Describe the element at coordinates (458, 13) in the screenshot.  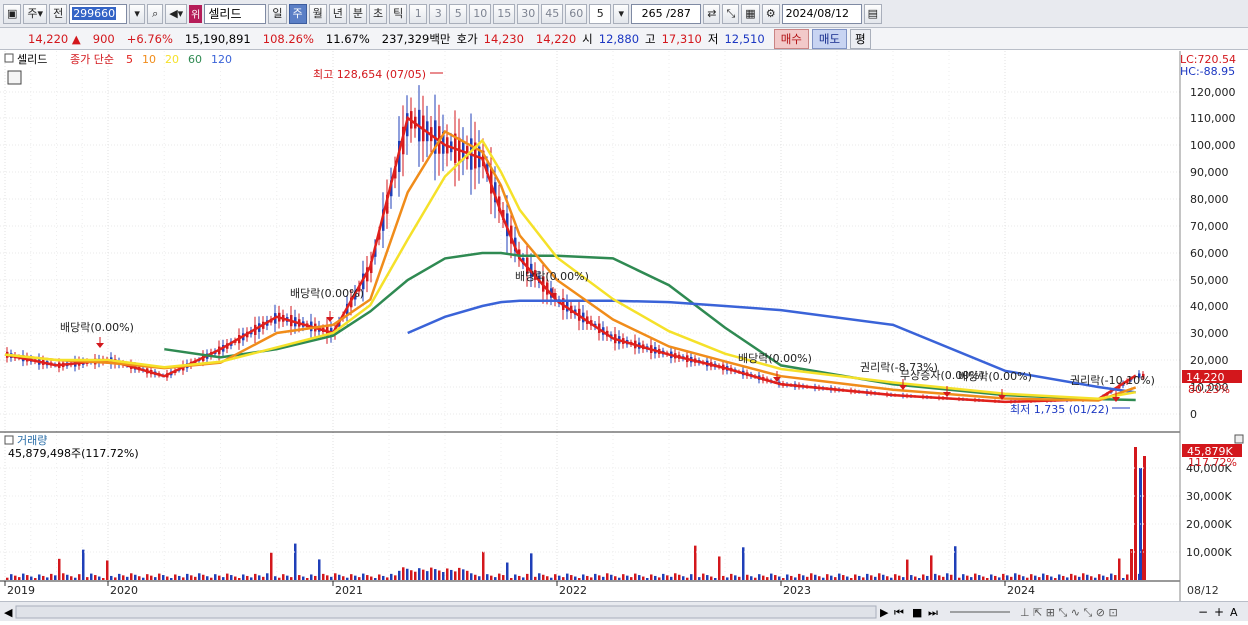
I see `multiplier-button: 5` at that location.